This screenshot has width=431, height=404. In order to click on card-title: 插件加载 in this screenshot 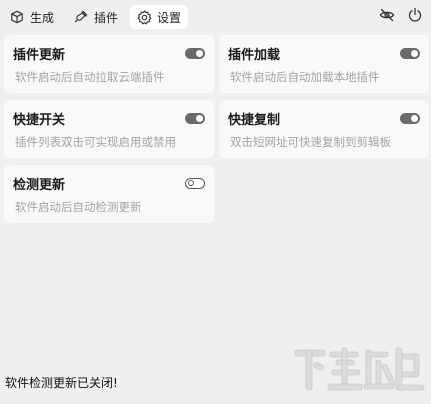, I will do `click(254, 55)`.